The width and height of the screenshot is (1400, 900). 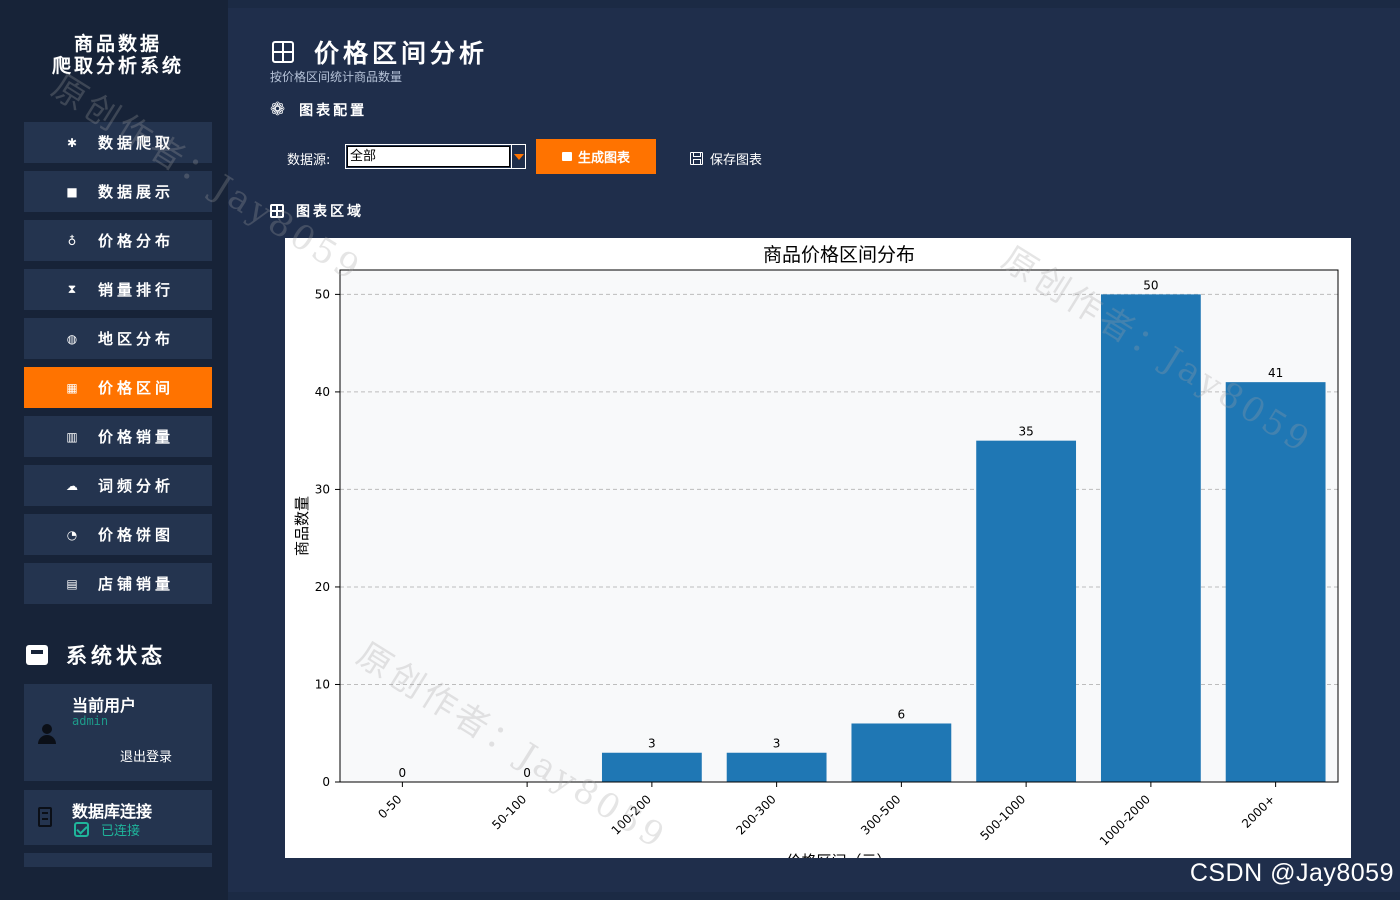 I want to click on box-icon, so click(x=566, y=156).